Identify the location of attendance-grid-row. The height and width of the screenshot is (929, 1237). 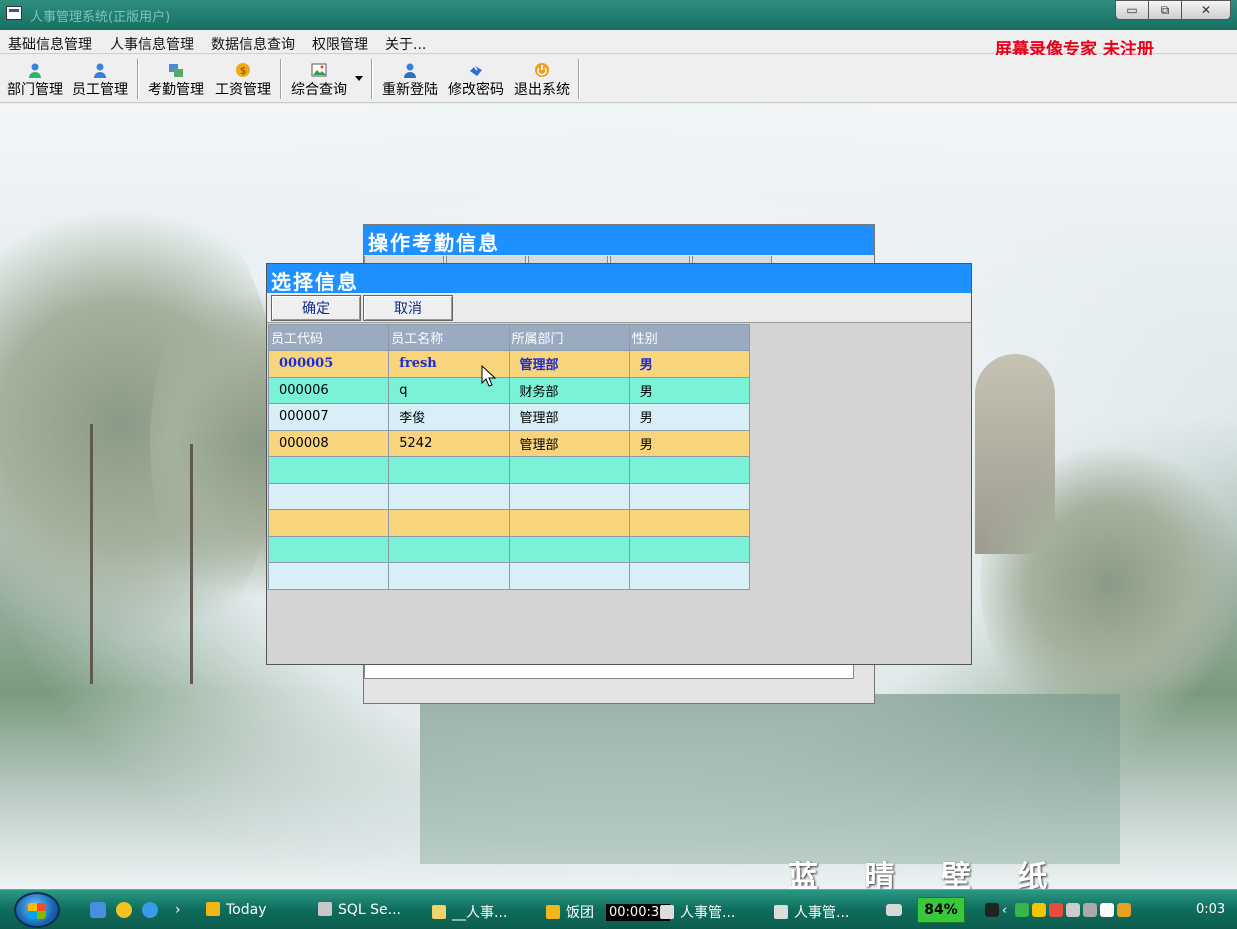
(609, 671).